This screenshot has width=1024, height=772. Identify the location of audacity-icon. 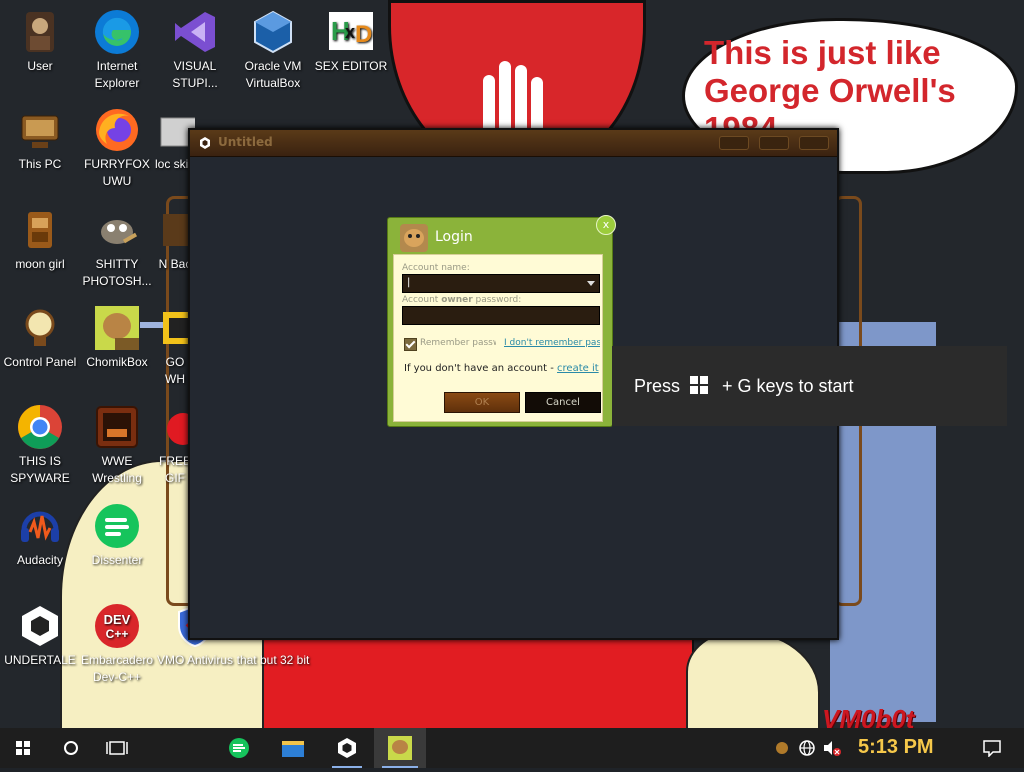
(40, 526).